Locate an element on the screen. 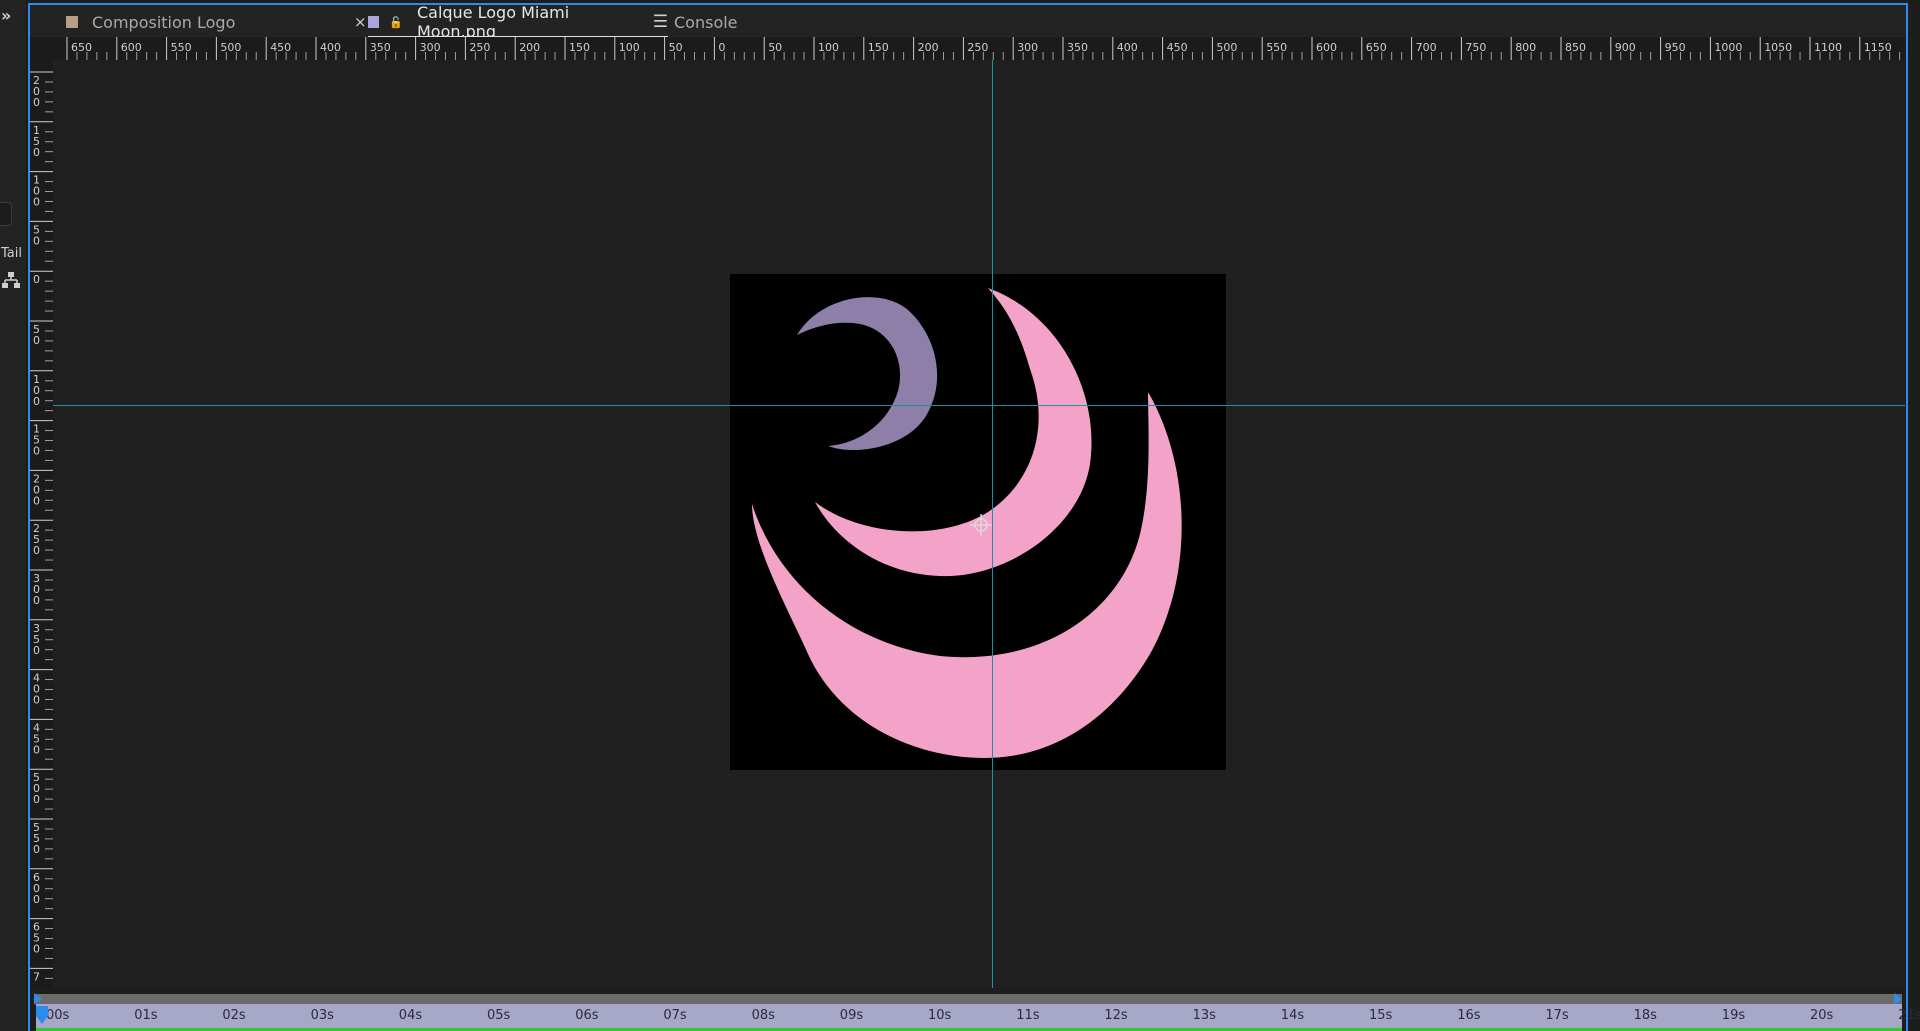 The width and height of the screenshot is (1920, 1031). h-ruler-label: 0 is located at coordinates (721, 47).